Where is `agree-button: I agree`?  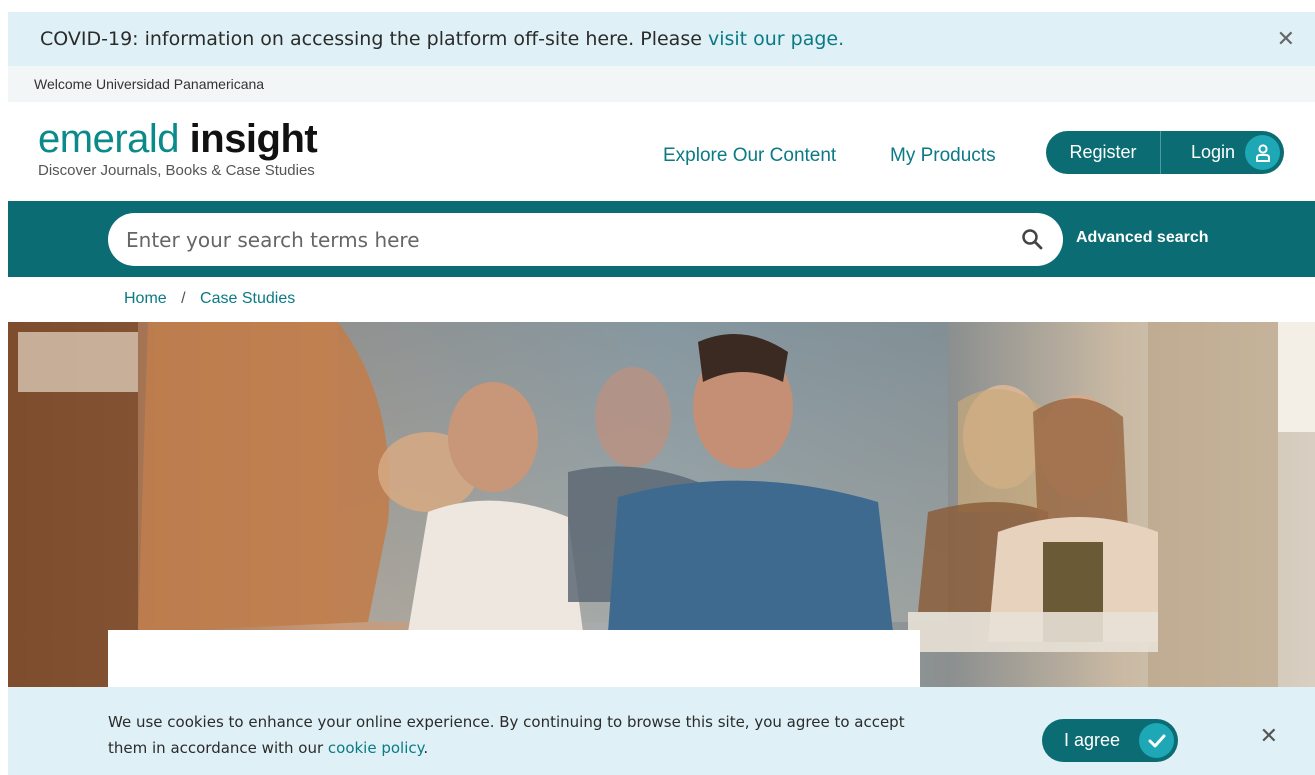 agree-button: I agree is located at coordinates (1110, 740).